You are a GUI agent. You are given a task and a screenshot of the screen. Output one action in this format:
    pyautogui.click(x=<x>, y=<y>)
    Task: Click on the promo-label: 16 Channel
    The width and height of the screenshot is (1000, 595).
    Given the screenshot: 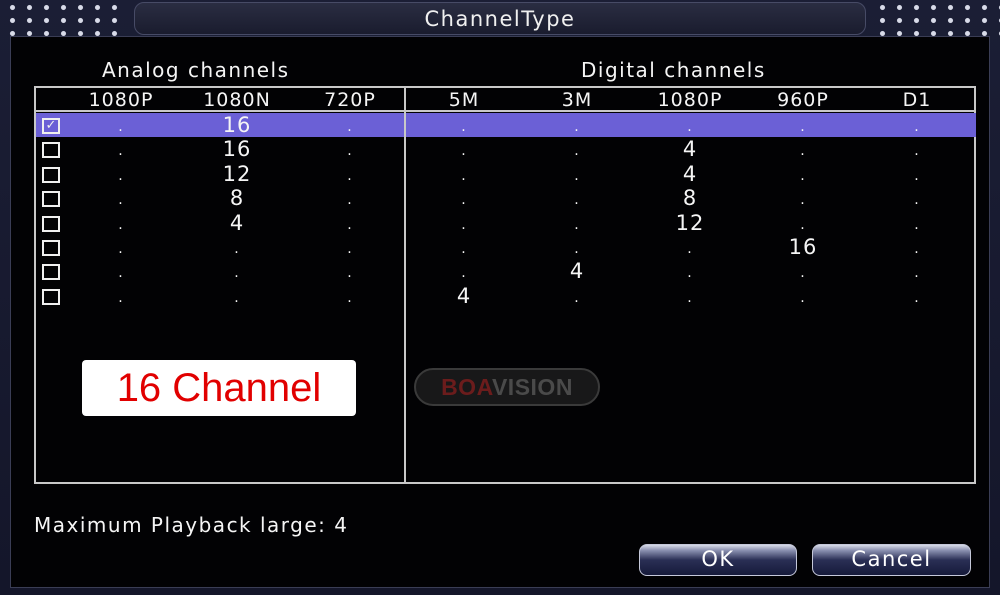 What is the action you would take?
    pyautogui.click(x=219, y=388)
    